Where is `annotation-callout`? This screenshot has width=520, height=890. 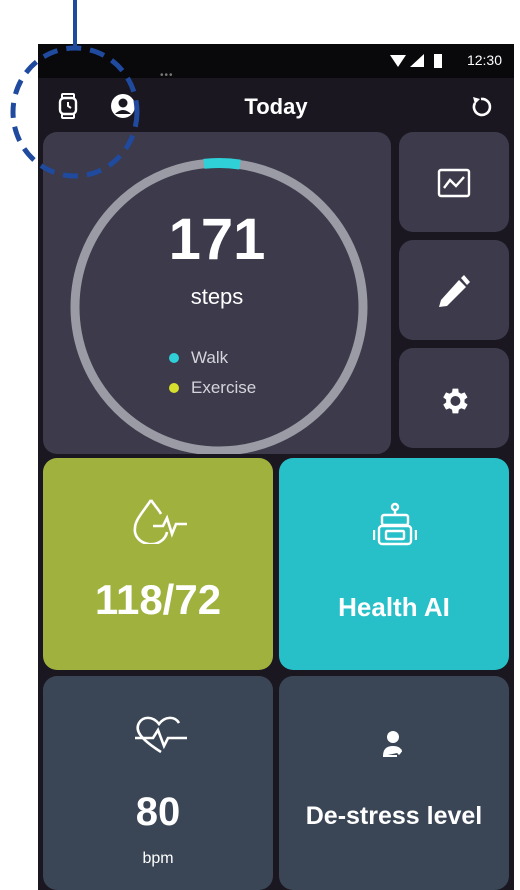 annotation-callout is located at coordinates (75, 89).